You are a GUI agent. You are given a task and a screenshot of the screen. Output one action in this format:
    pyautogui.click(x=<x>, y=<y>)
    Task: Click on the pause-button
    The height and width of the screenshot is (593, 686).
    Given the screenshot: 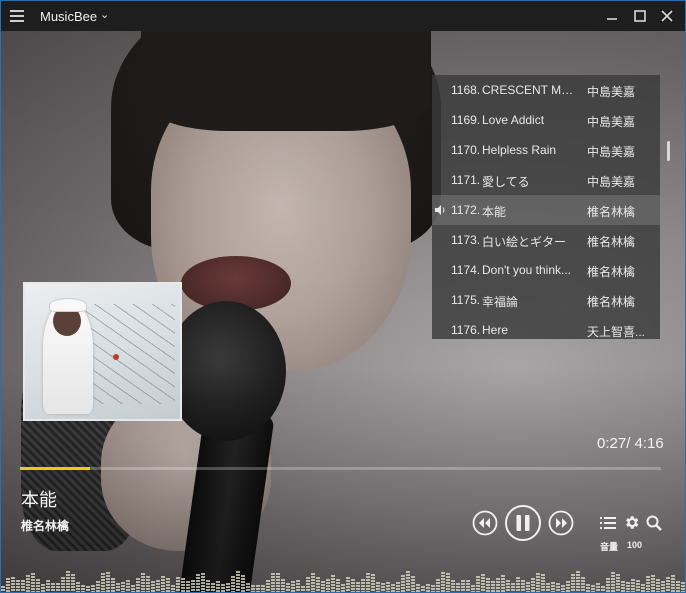 What is the action you would take?
    pyautogui.click(x=523, y=523)
    